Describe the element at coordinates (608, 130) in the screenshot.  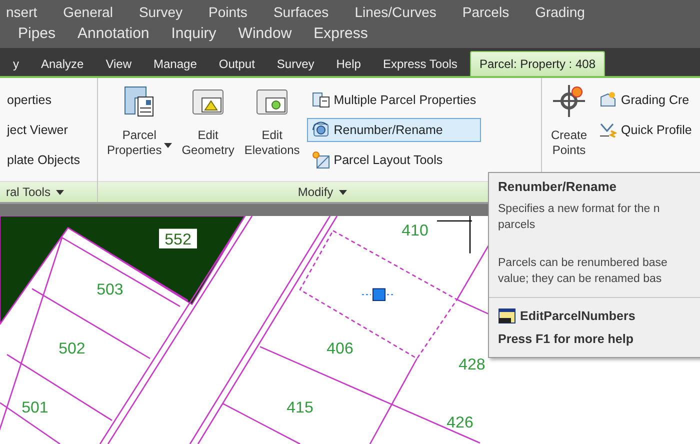
I see `profile-icon` at that location.